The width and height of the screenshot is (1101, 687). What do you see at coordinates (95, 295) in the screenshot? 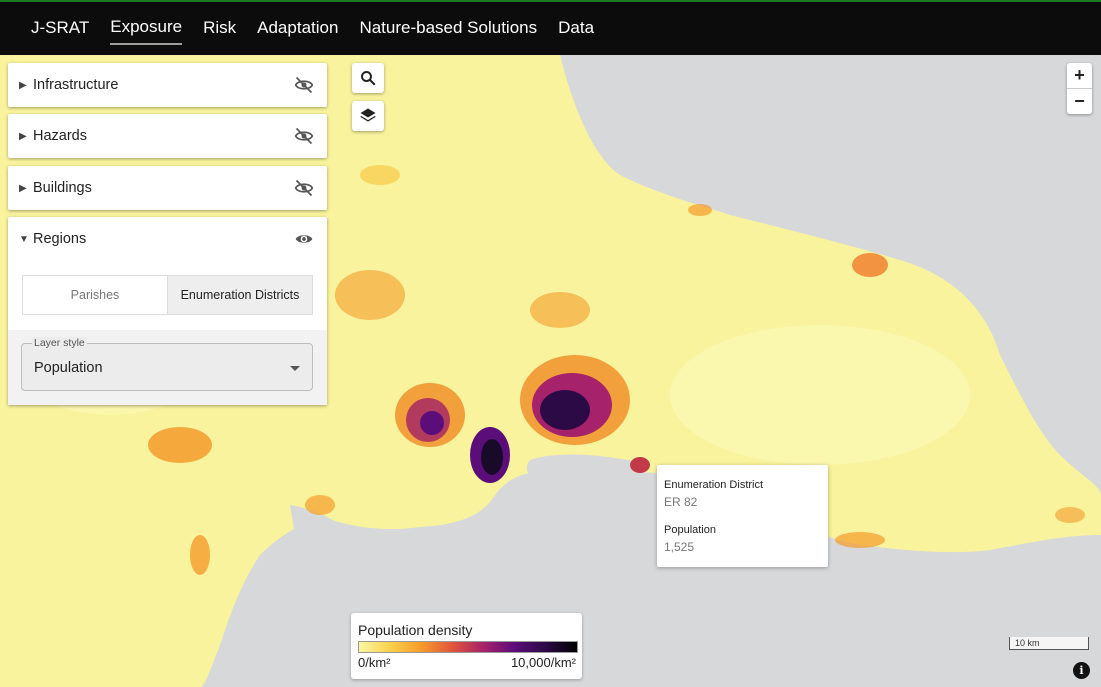
I see `toggle-parishes: Parishes` at bounding box center [95, 295].